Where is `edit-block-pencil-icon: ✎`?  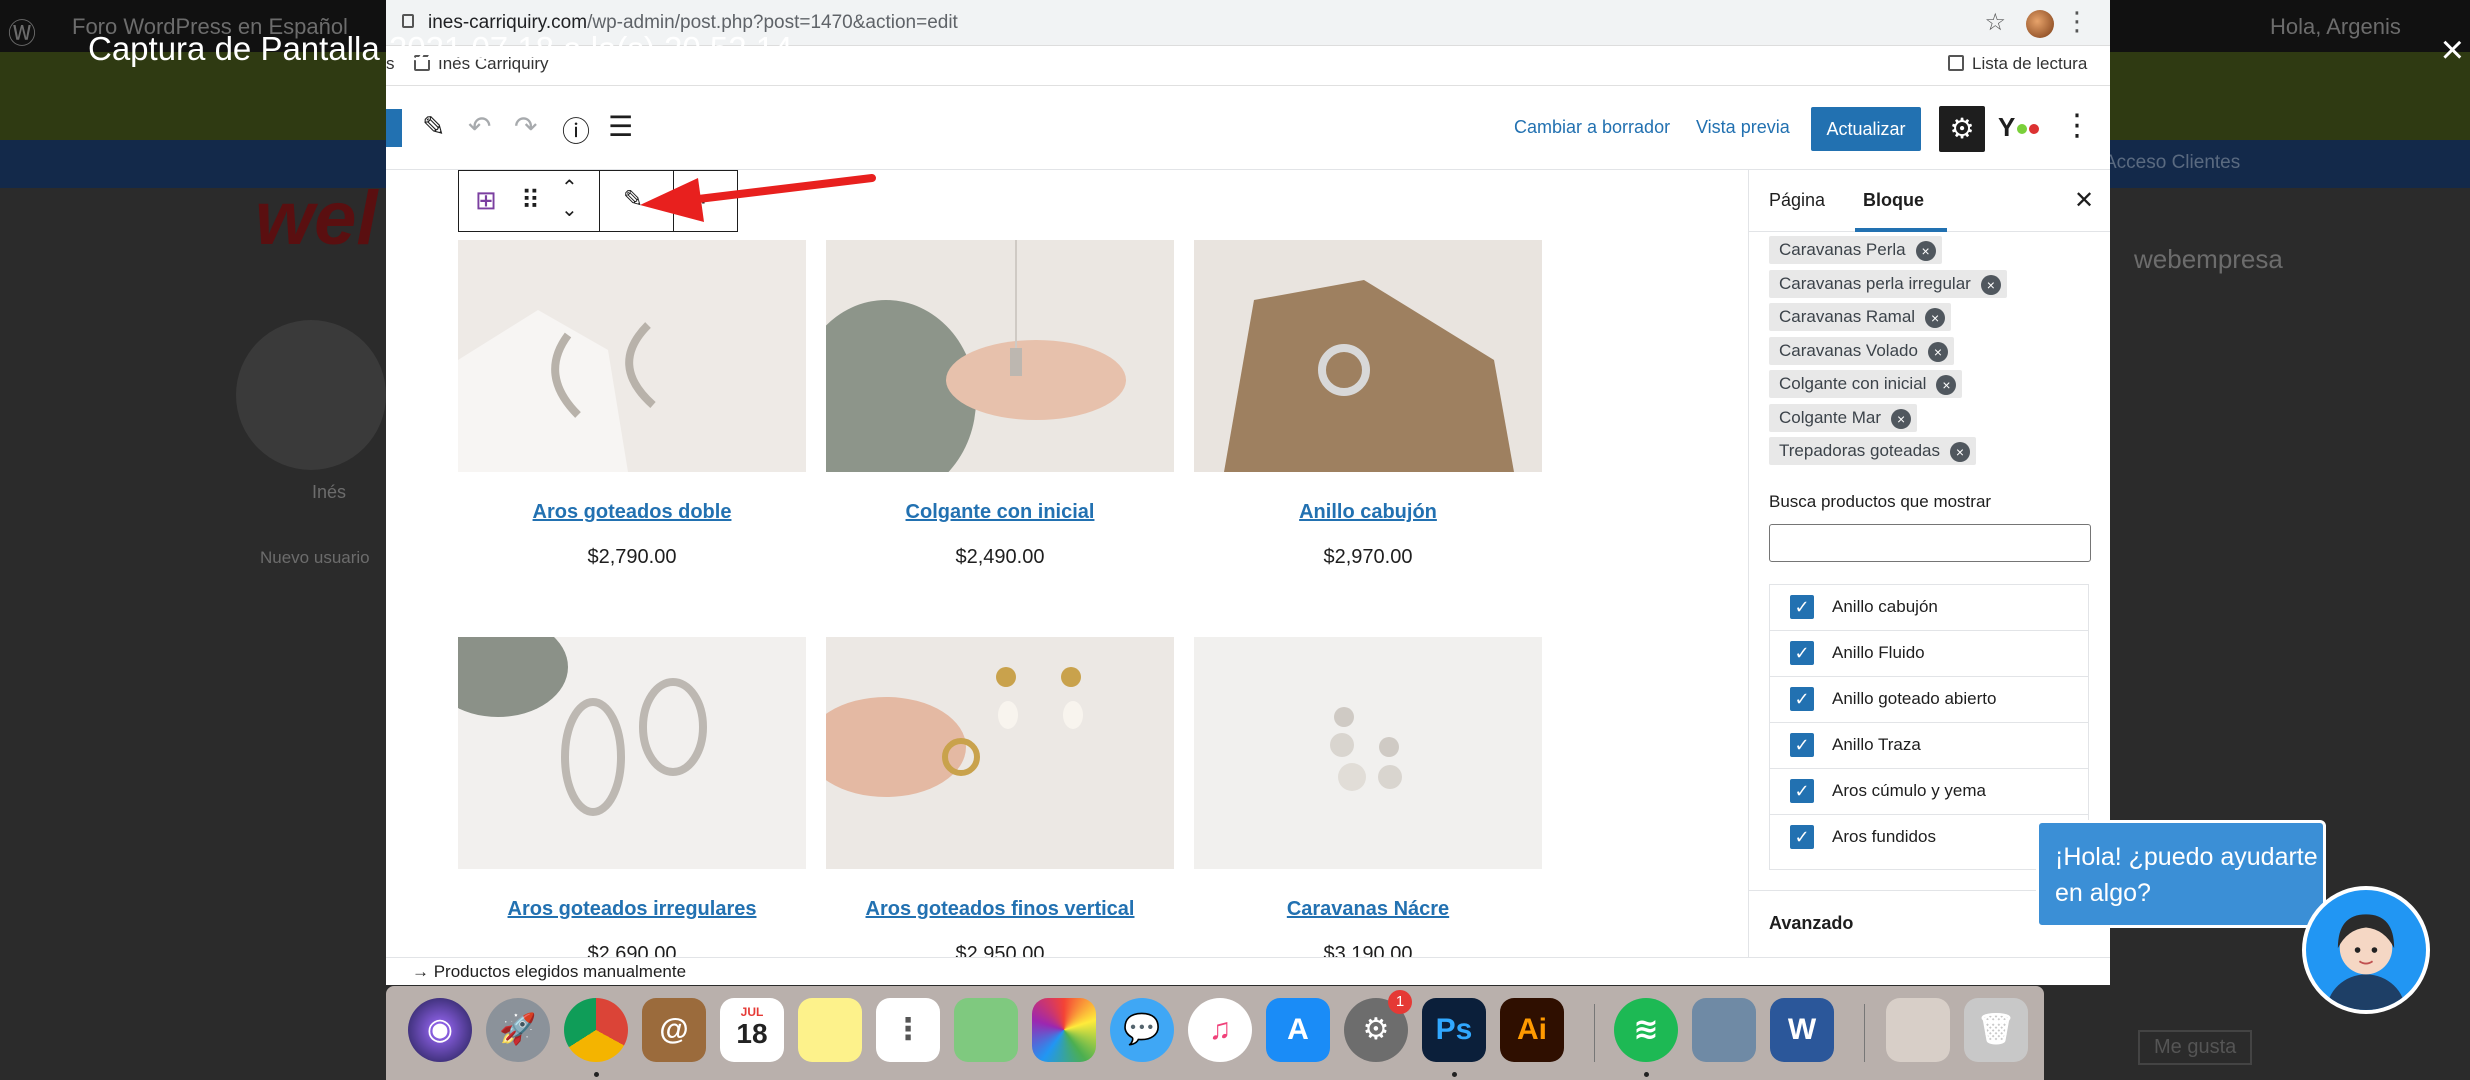 edit-block-pencil-icon: ✎ is located at coordinates (633, 199).